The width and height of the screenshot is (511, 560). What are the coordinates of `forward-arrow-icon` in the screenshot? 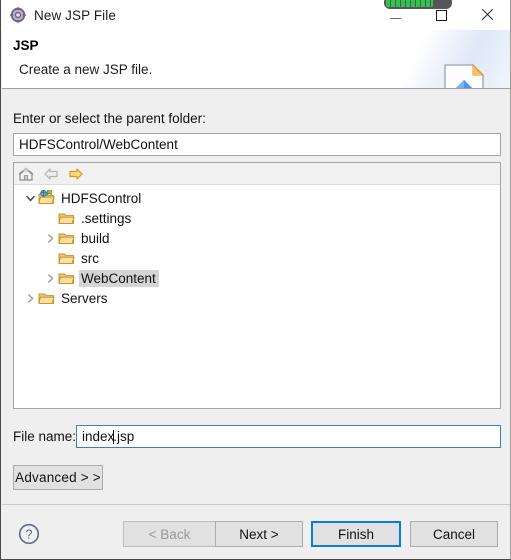 It's located at (76, 174).